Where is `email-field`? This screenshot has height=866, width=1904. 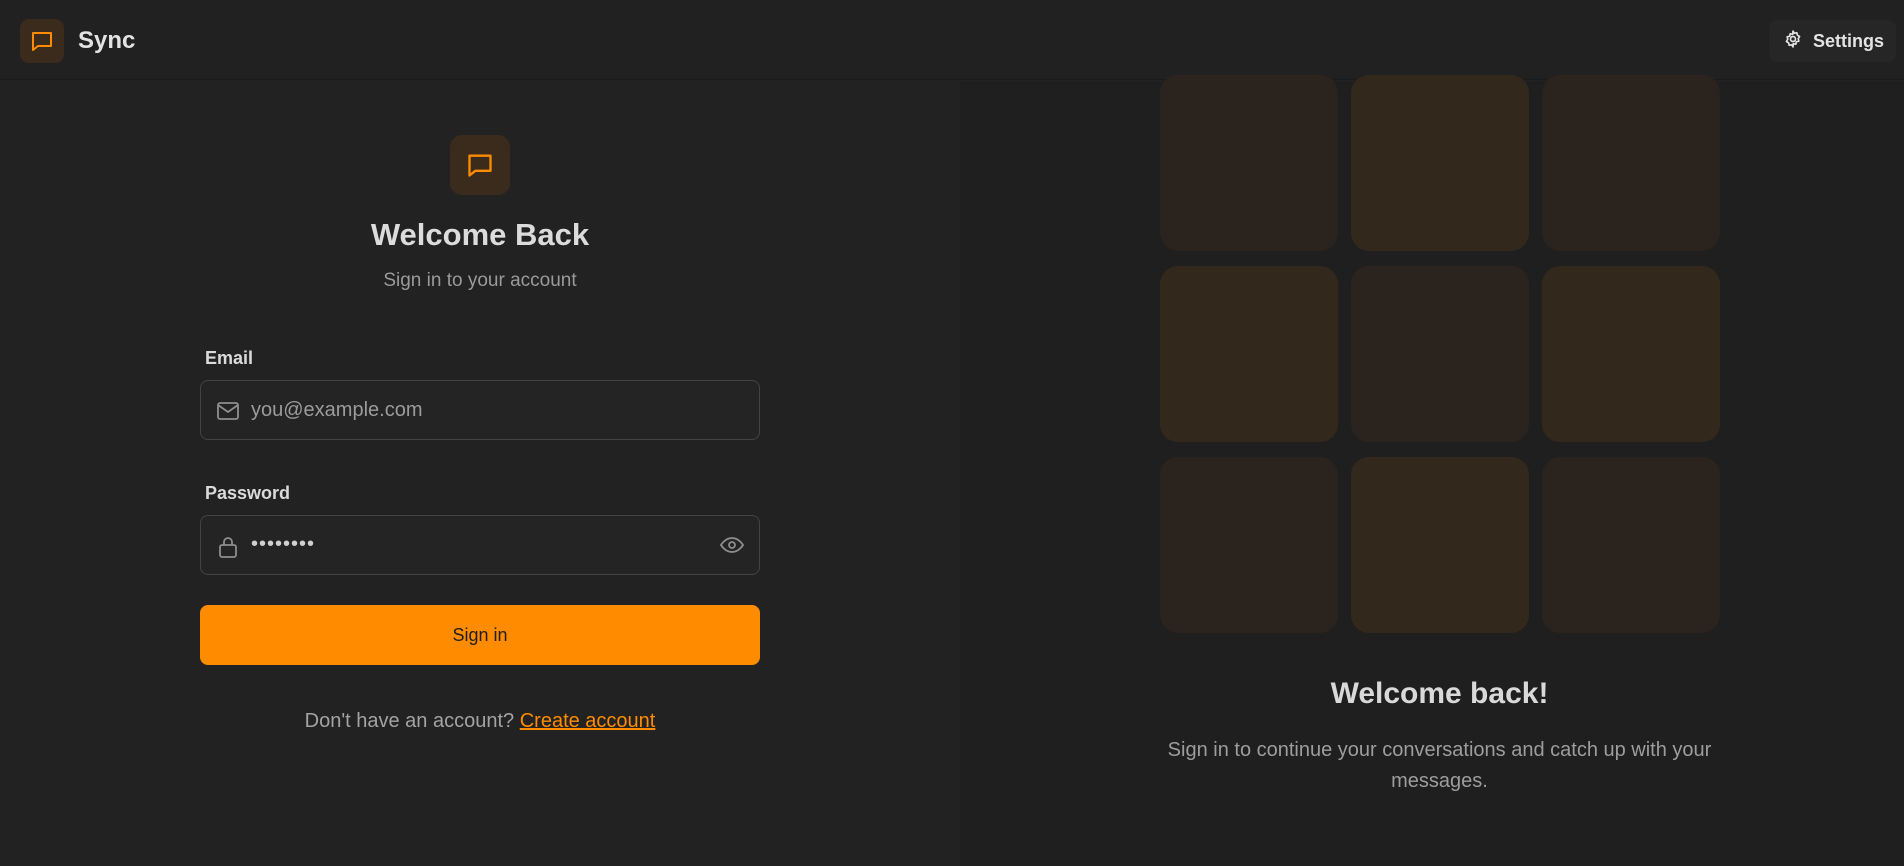
email-field is located at coordinates (471, 410).